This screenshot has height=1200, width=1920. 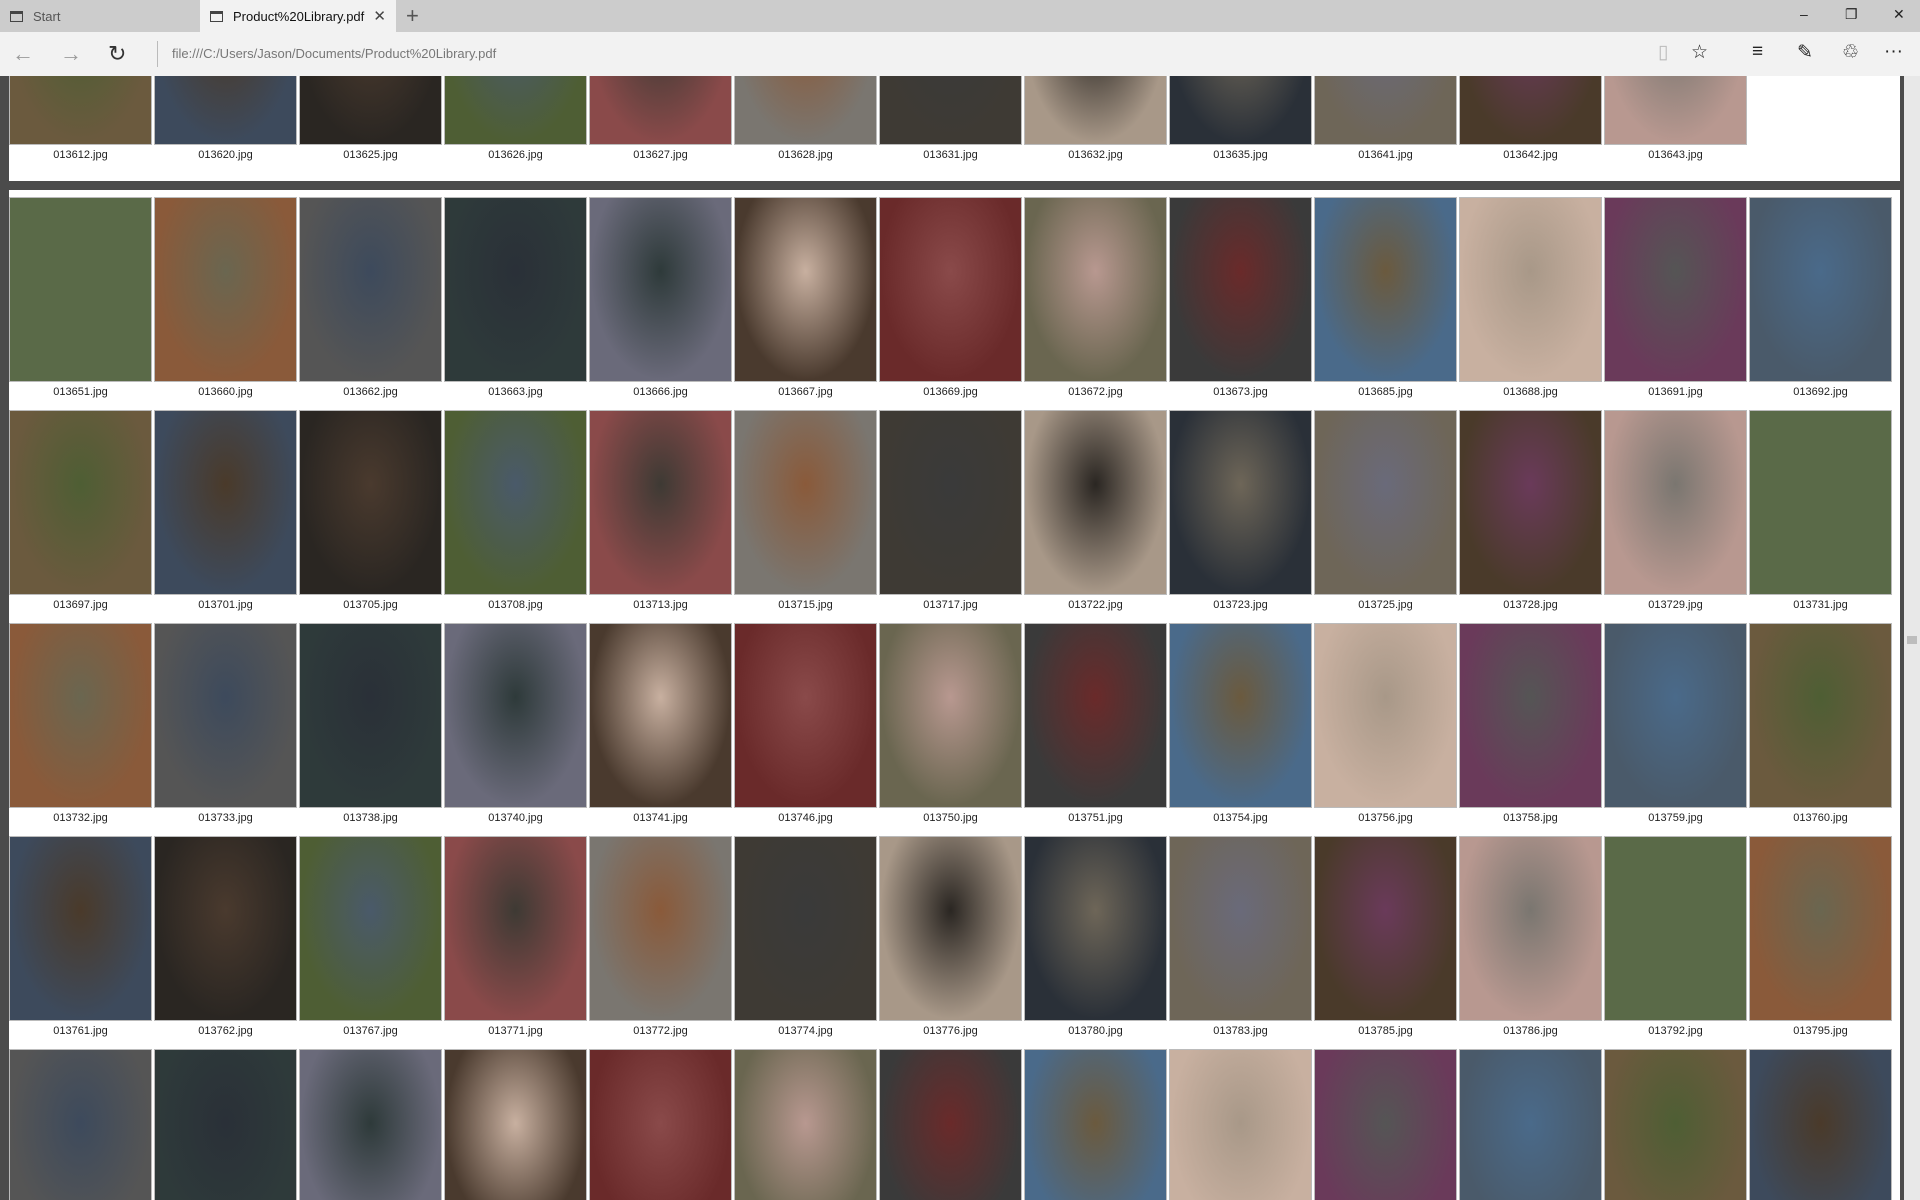 I want to click on thumbnail: 013663.jpg, so click(x=515, y=297).